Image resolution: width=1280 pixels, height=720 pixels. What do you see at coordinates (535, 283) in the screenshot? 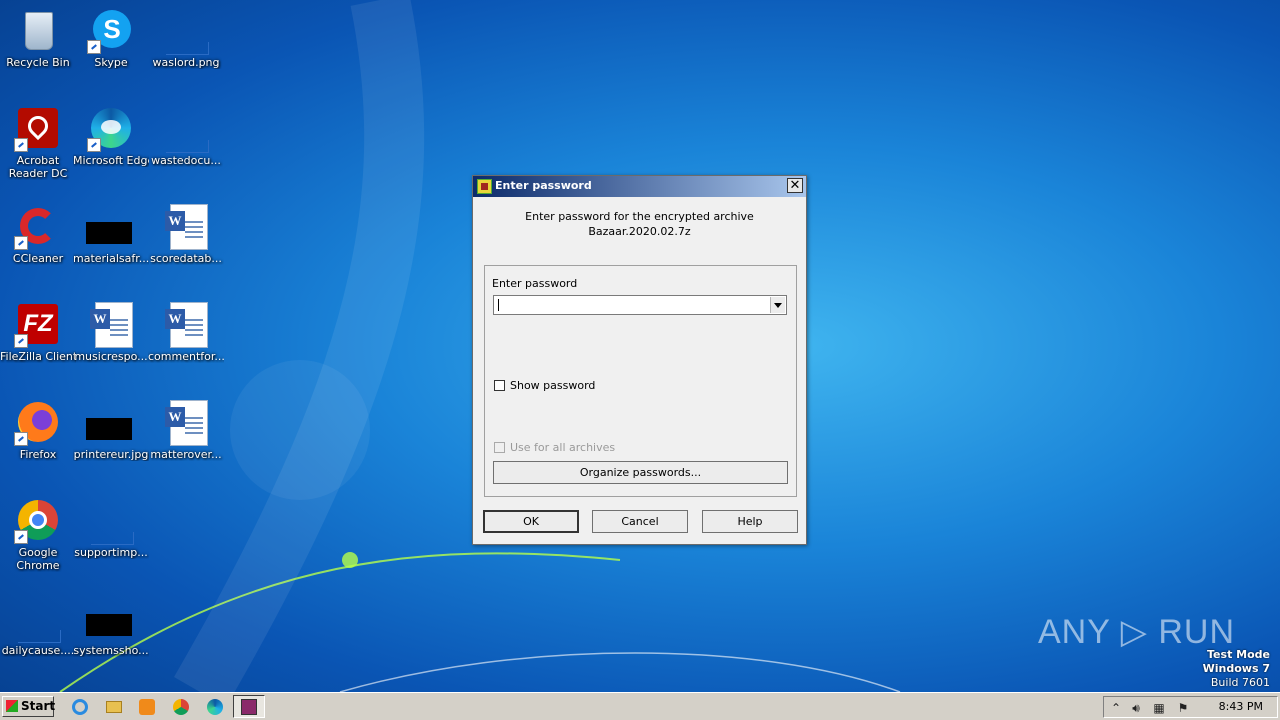
I see `password-label: Enter password` at bounding box center [535, 283].